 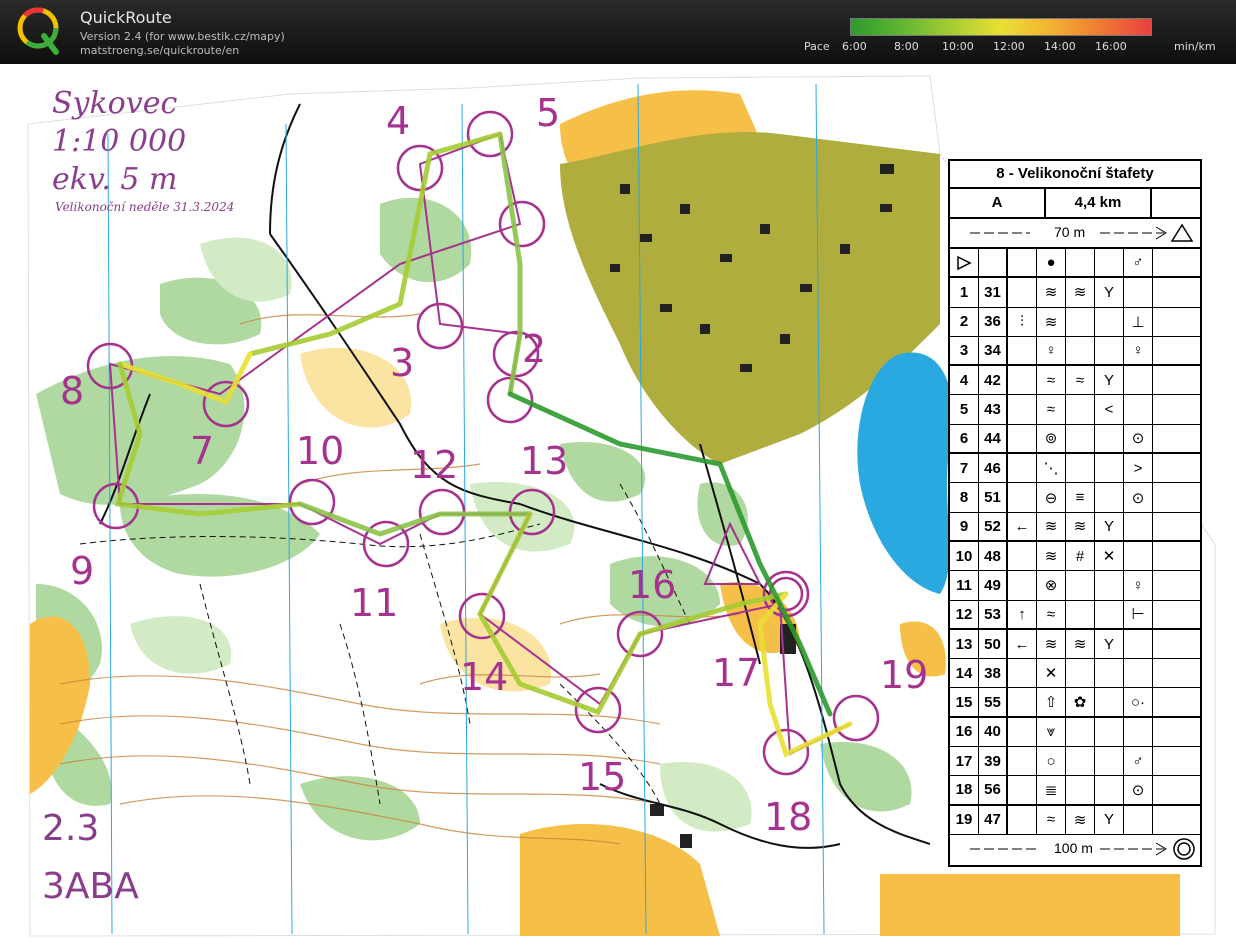 I want to click on control-symbol: ←, so click(x=1022, y=644).